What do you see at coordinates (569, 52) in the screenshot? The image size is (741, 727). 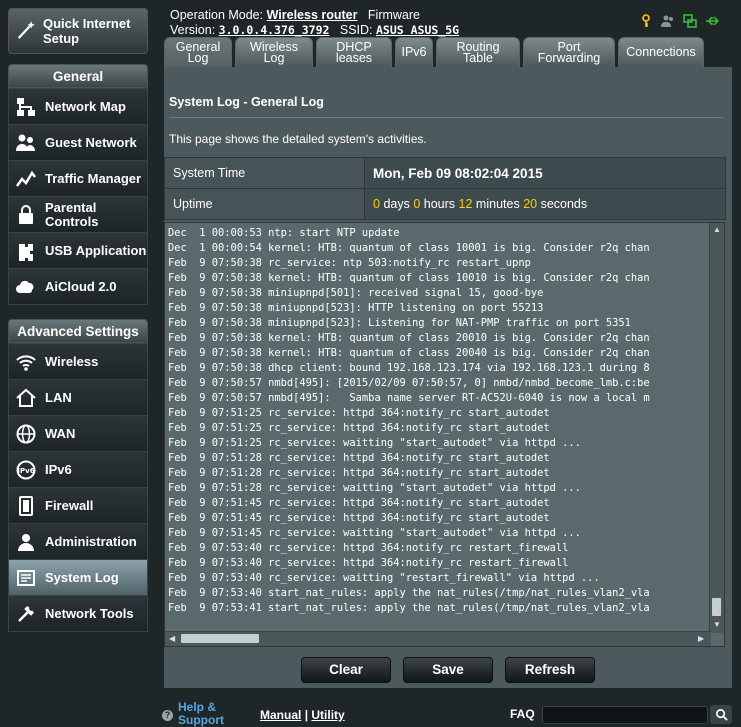 I see `tab-port-forwarding: Port Forwarding` at bounding box center [569, 52].